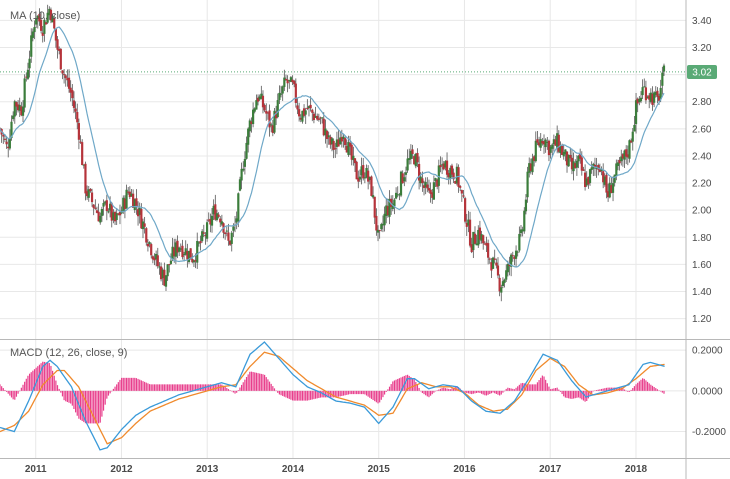 The height and width of the screenshot is (479, 730). I want to click on x-tick-label: 2017, so click(550, 469).